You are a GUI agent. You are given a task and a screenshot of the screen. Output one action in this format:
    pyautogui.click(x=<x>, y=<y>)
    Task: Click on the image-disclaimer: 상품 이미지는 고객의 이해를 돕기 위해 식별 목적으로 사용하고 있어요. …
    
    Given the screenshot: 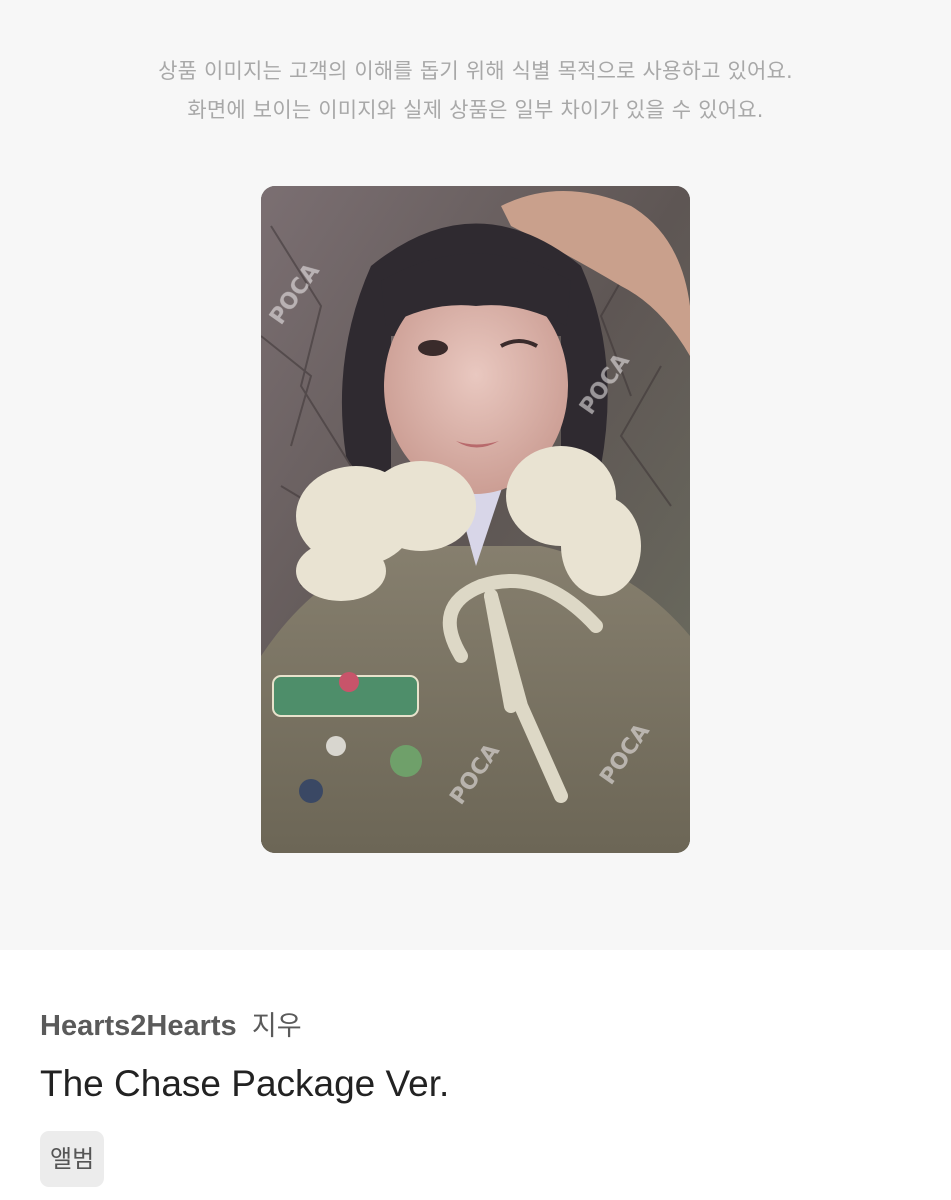 What is the action you would take?
    pyautogui.click(x=475, y=91)
    